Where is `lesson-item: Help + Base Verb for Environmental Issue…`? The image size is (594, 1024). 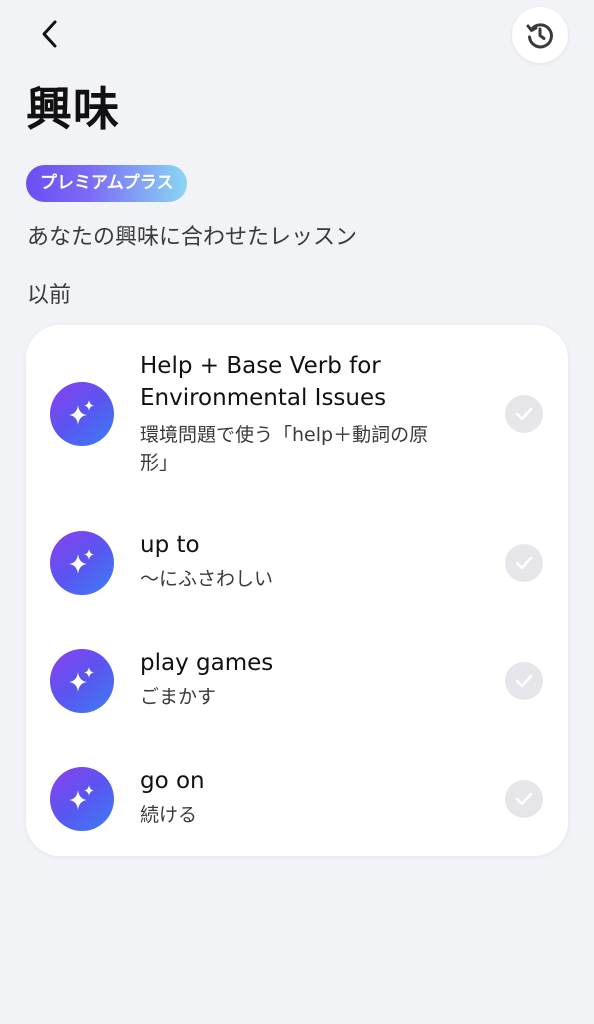
lesson-item: Help + Base Verb for Environmental Issue… is located at coordinates (297, 405).